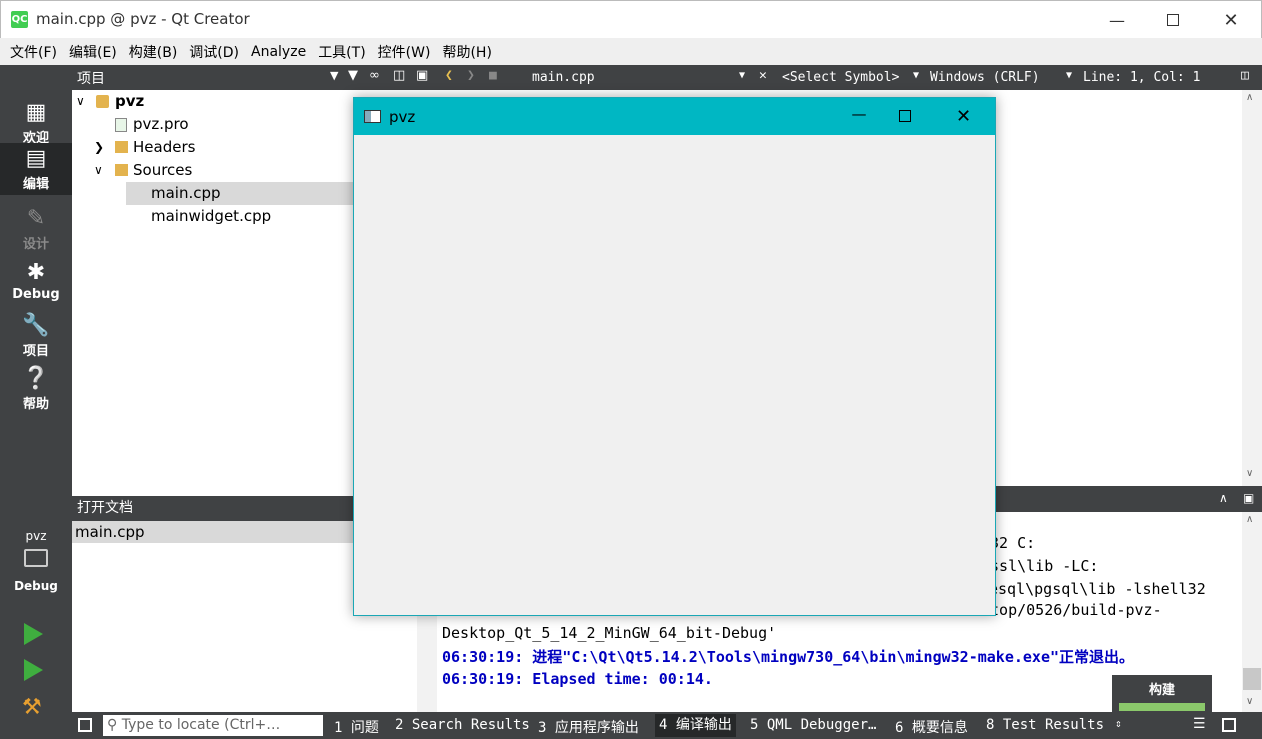 The height and width of the screenshot is (739, 1262). I want to click on symbol-selector: <Select Symbol>, so click(840, 77).